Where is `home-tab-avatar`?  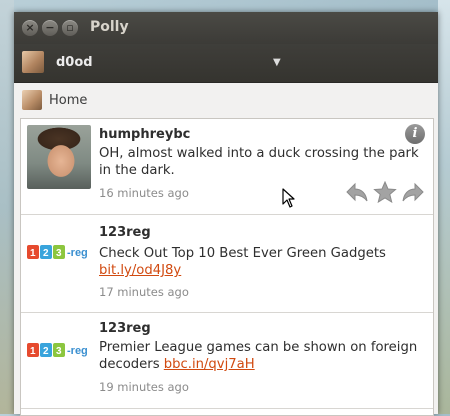
home-tab-avatar is located at coordinates (32, 100).